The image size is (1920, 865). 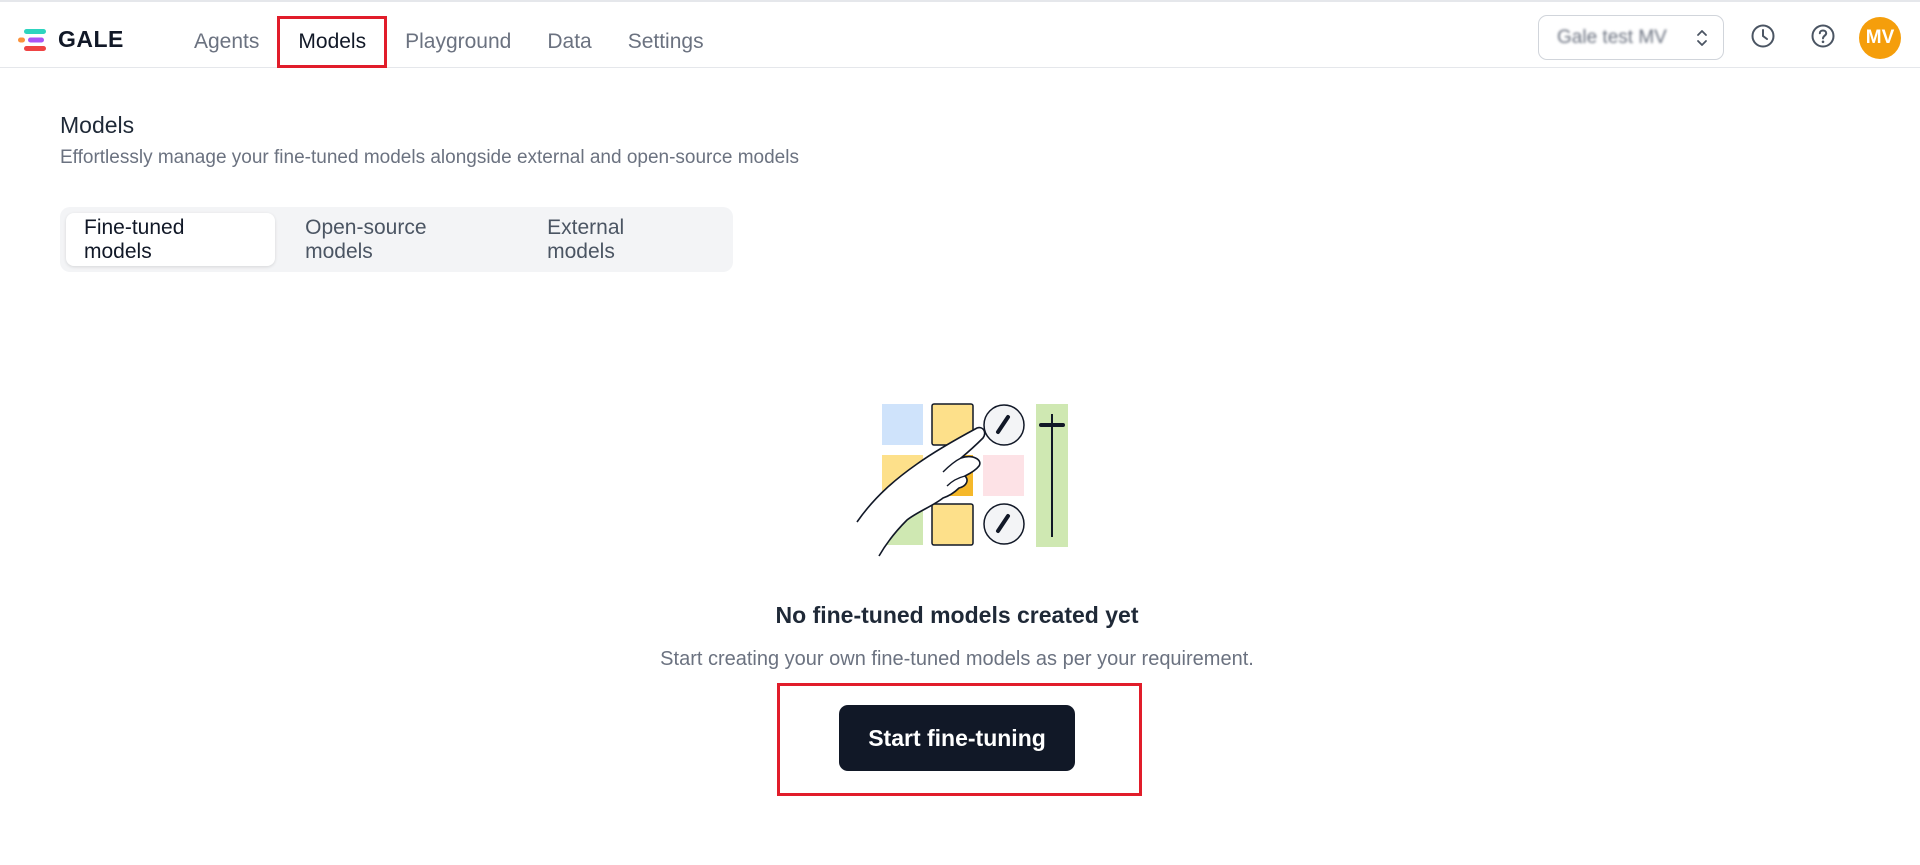 What do you see at coordinates (97, 125) in the screenshot?
I see `page-title: Models` at bounding box center [97, 125].